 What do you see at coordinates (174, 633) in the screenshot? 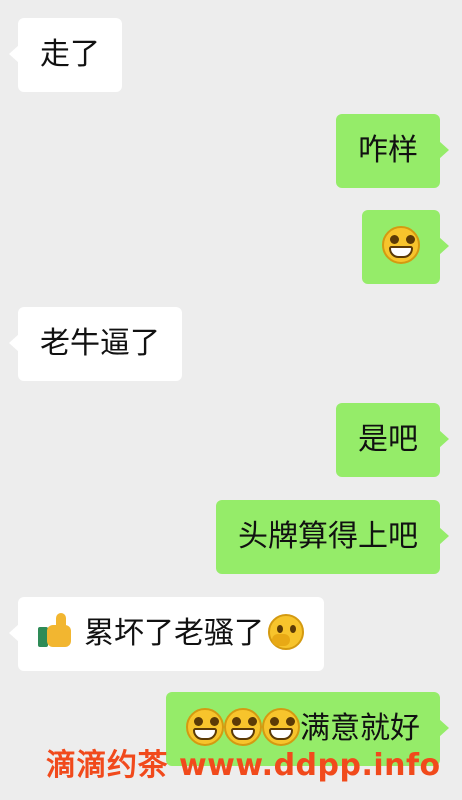
I see `message-text: 累坏了老骚了` at bounding box center [174, 633].